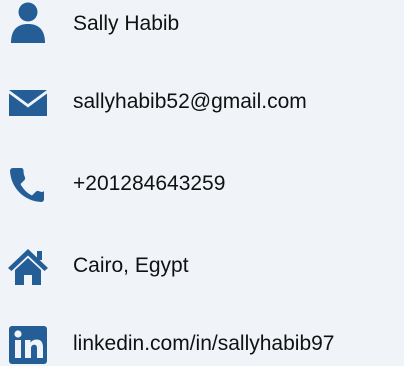 This screenshot has width=404, height=366. What do you see at coordinates (190, 102) in the screenshot?
I see `email-link: sallyhabib52@gmail.com` at bounding box center [190, 102].